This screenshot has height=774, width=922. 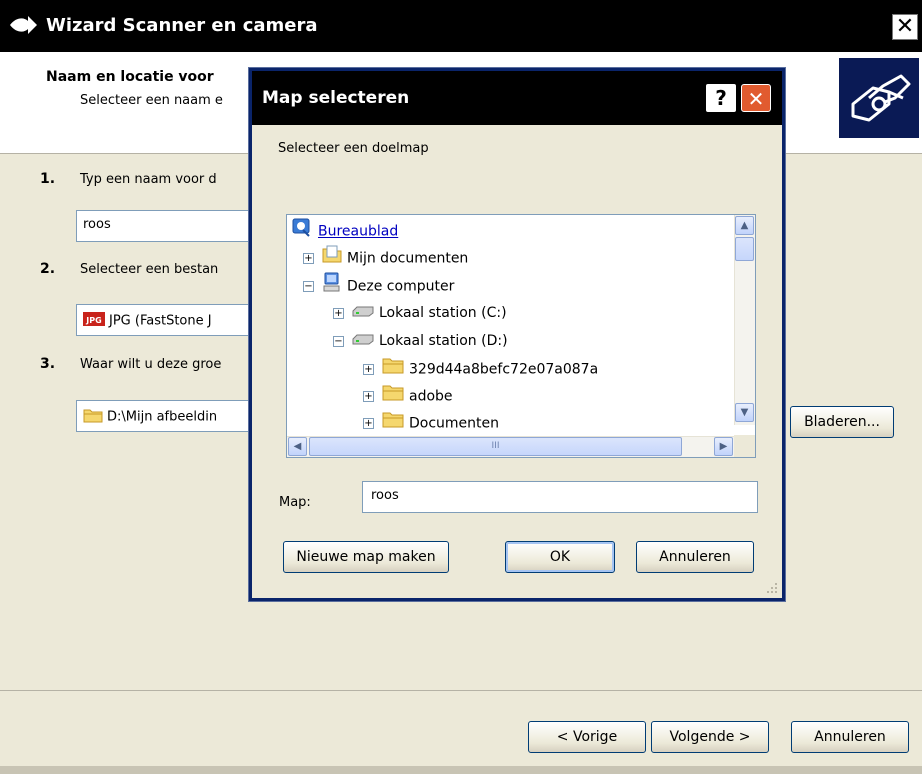 What do you see at coordinates (744, 225) in the screenshot?
I see `scroll-up-button: ▲` at bounding box center [744, 225].